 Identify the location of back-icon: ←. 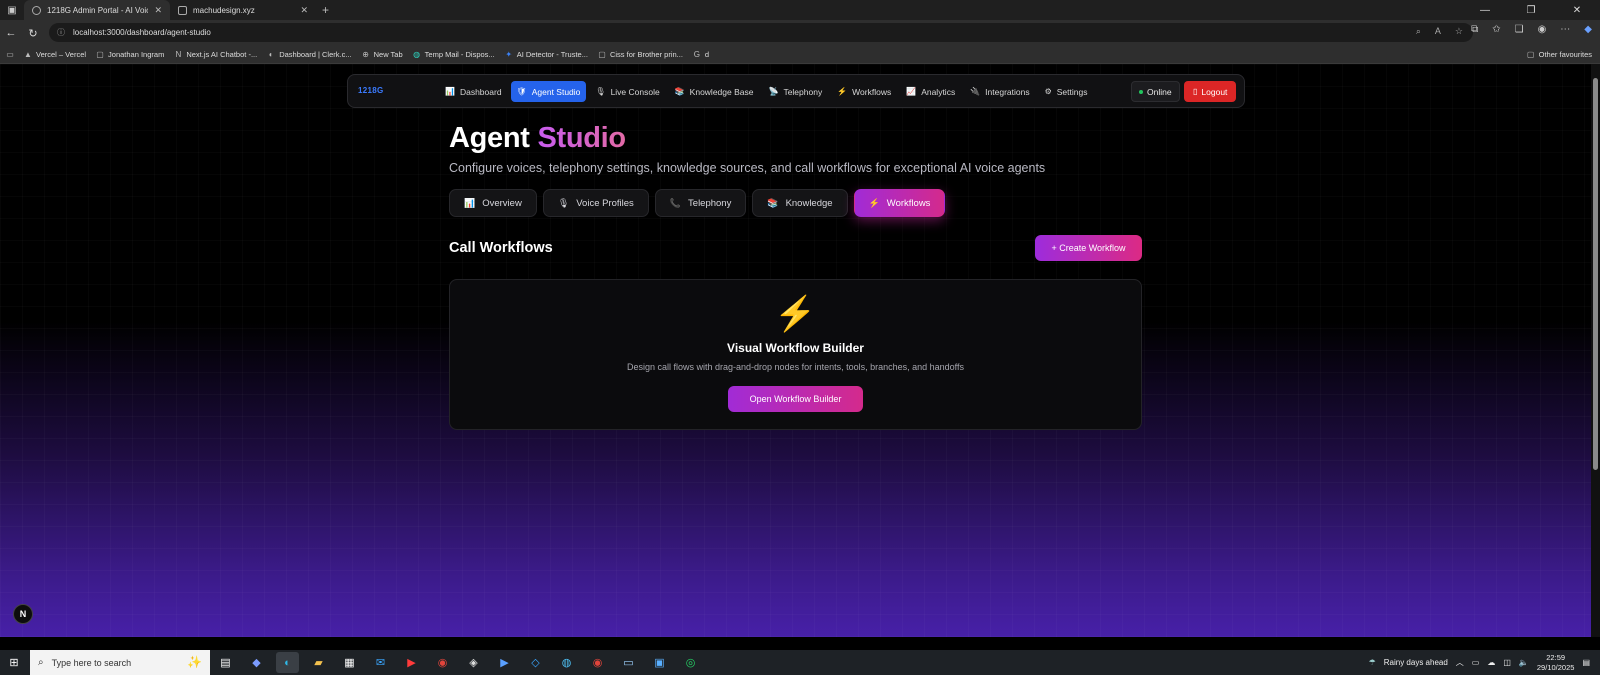
(11, 33).